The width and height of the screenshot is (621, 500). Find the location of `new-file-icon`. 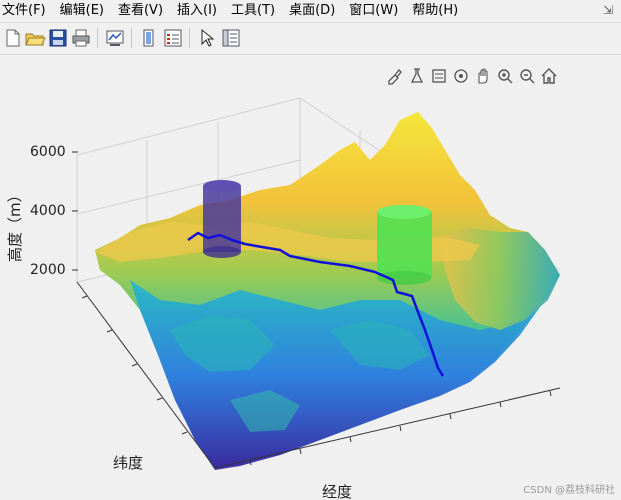

new-file-icon is located at coordinates (13, 38).